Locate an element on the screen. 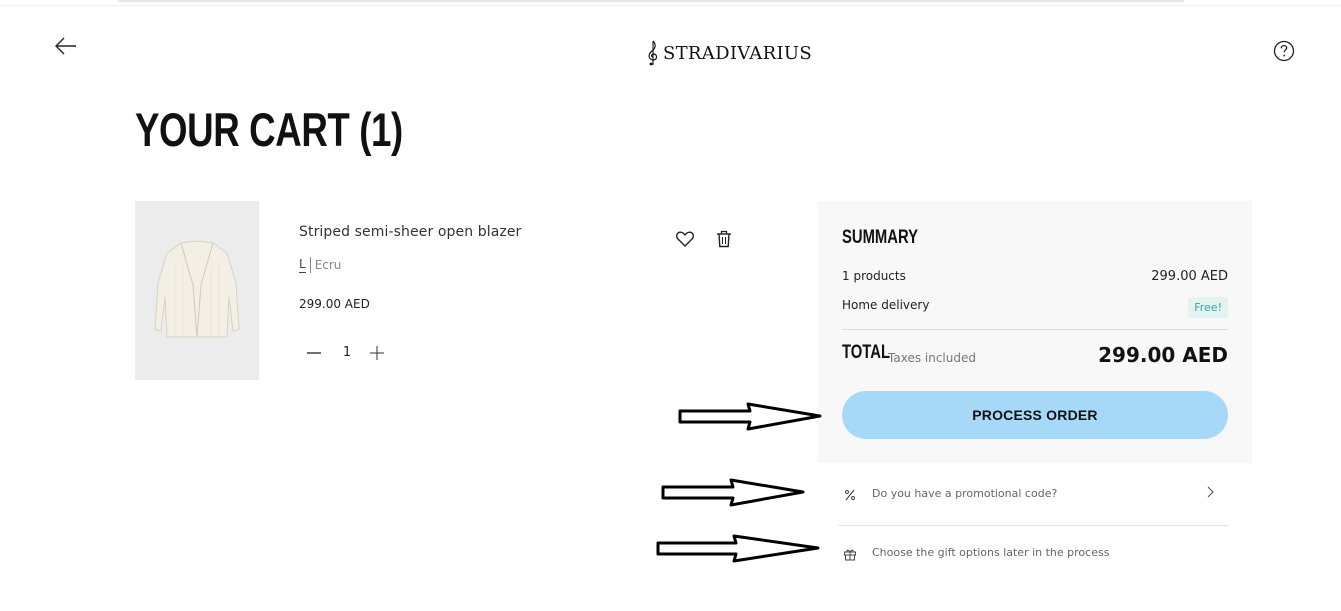 The height and width of the screenshot is (611, 1341). page-title: YOUR CART (1) is located at coordinates (269, 129).